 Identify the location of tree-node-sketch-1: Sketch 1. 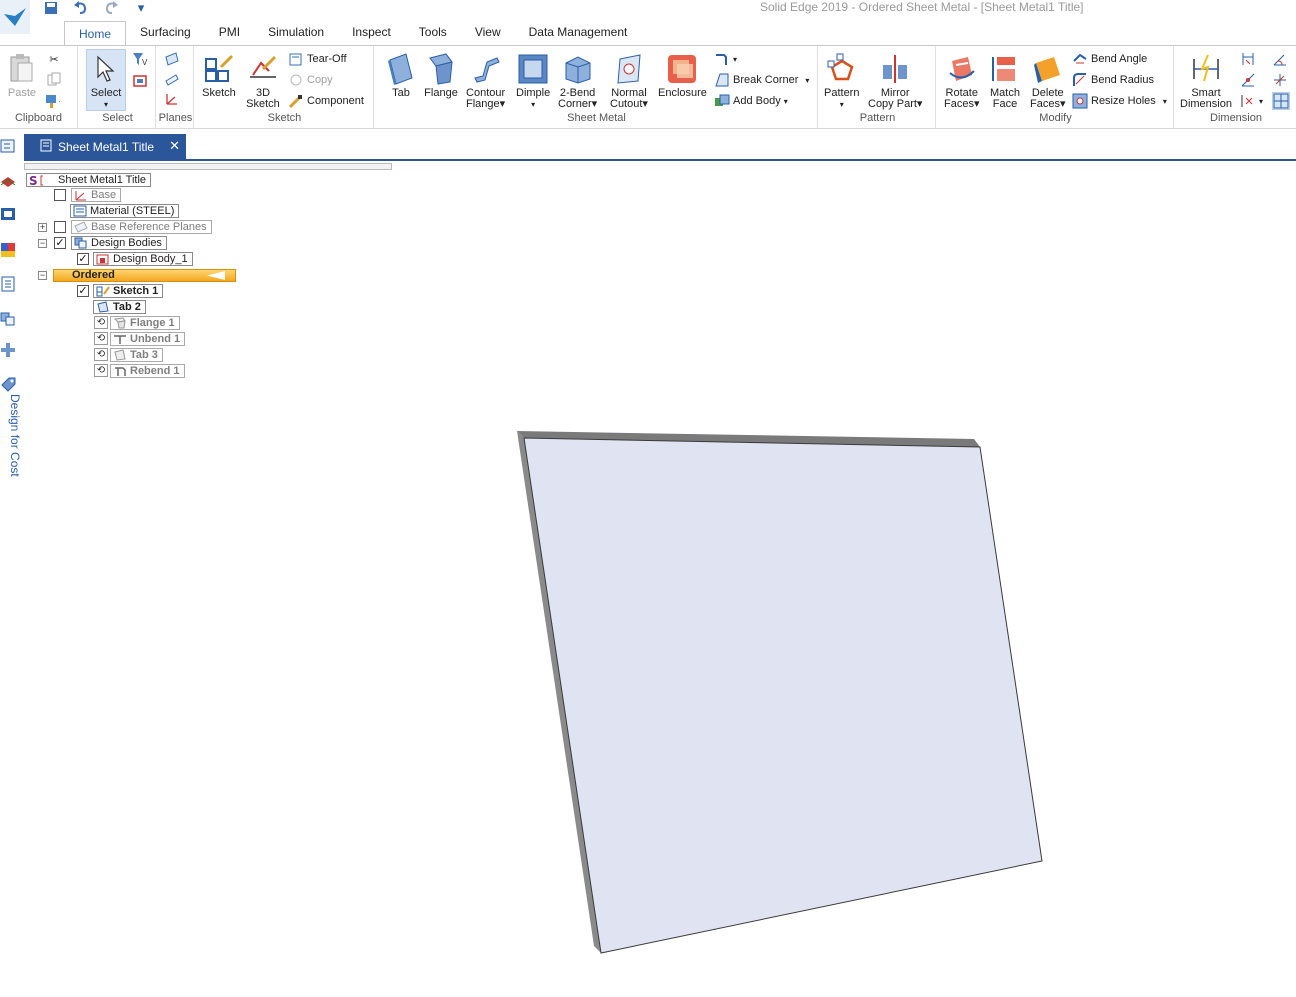
(128, 291).